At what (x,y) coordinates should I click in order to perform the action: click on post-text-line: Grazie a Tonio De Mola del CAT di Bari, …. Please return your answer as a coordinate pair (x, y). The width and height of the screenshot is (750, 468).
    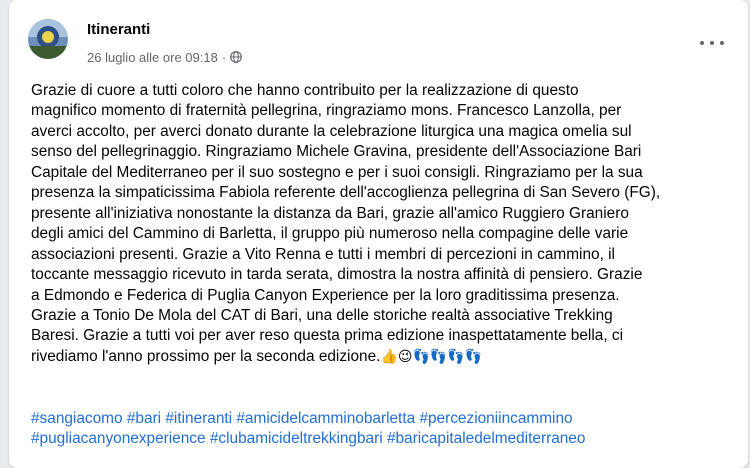
    Looking at the image, I should click on (322, 315).